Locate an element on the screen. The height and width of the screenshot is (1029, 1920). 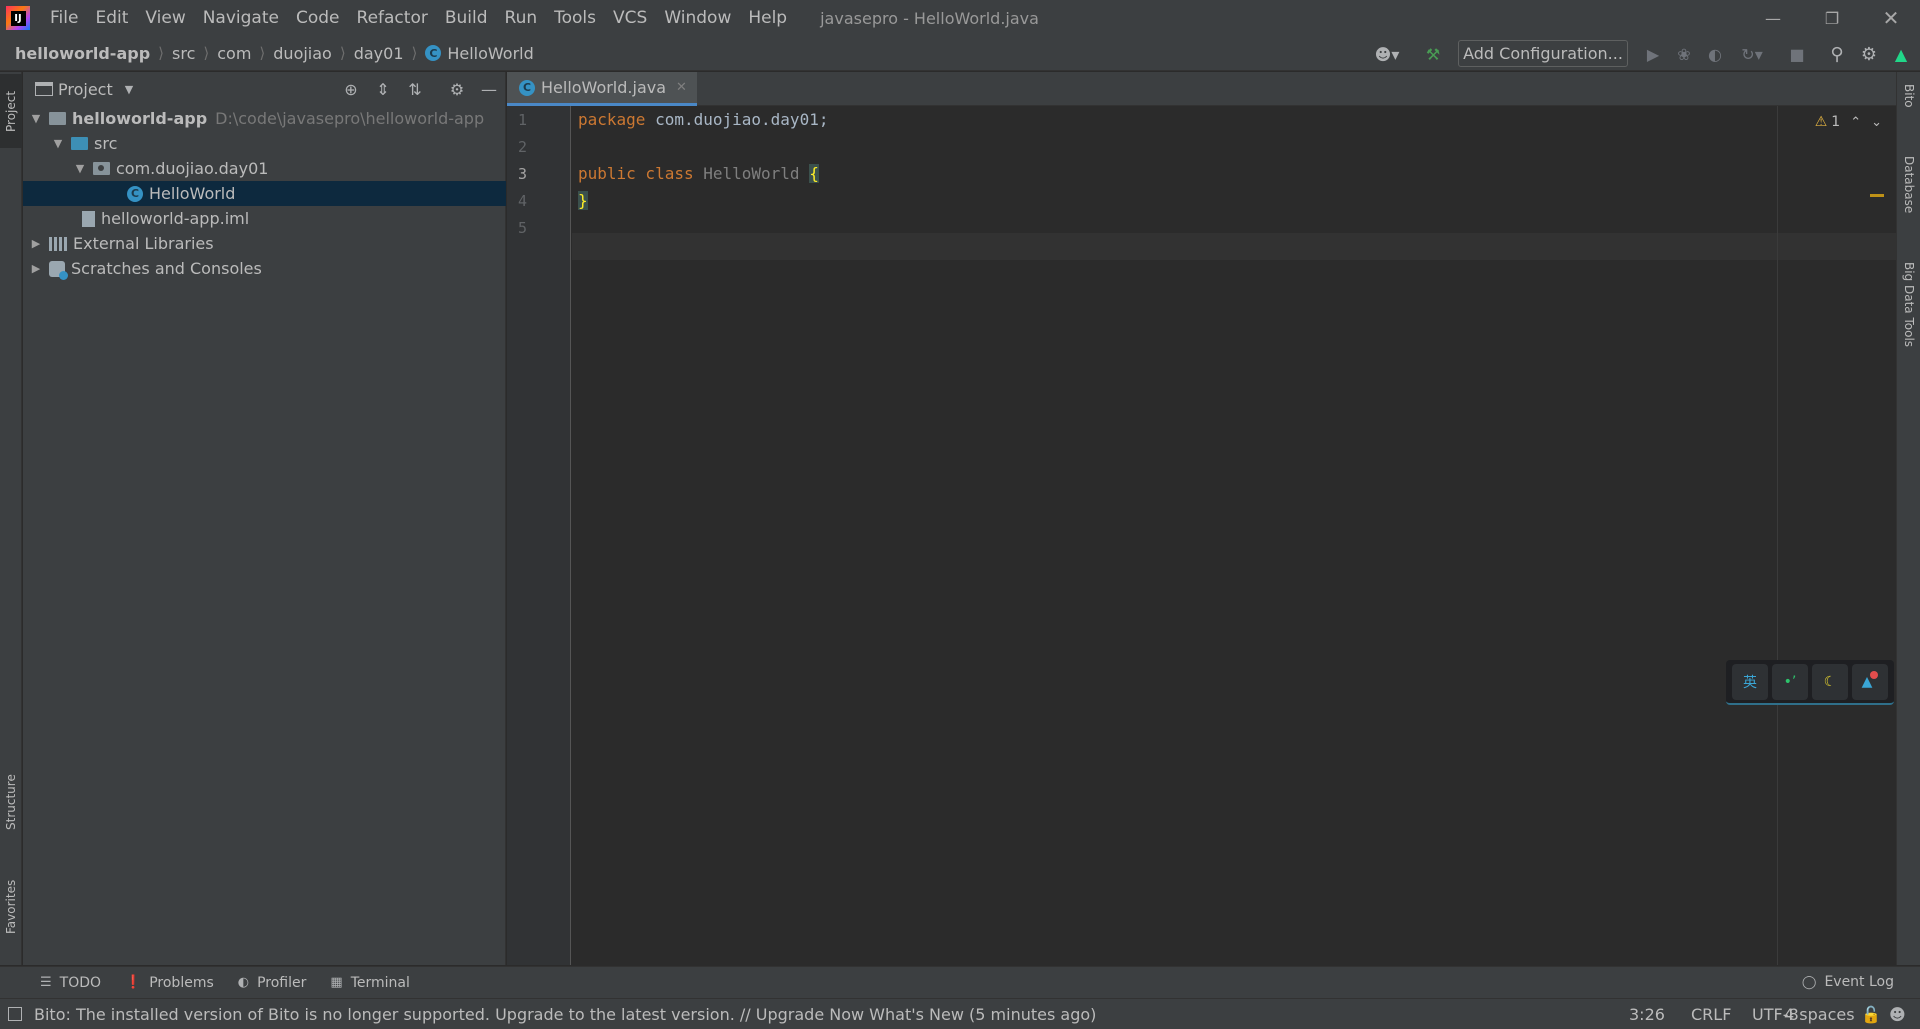
tree-item-src: ▼ src is located at coordinates (264, 143).